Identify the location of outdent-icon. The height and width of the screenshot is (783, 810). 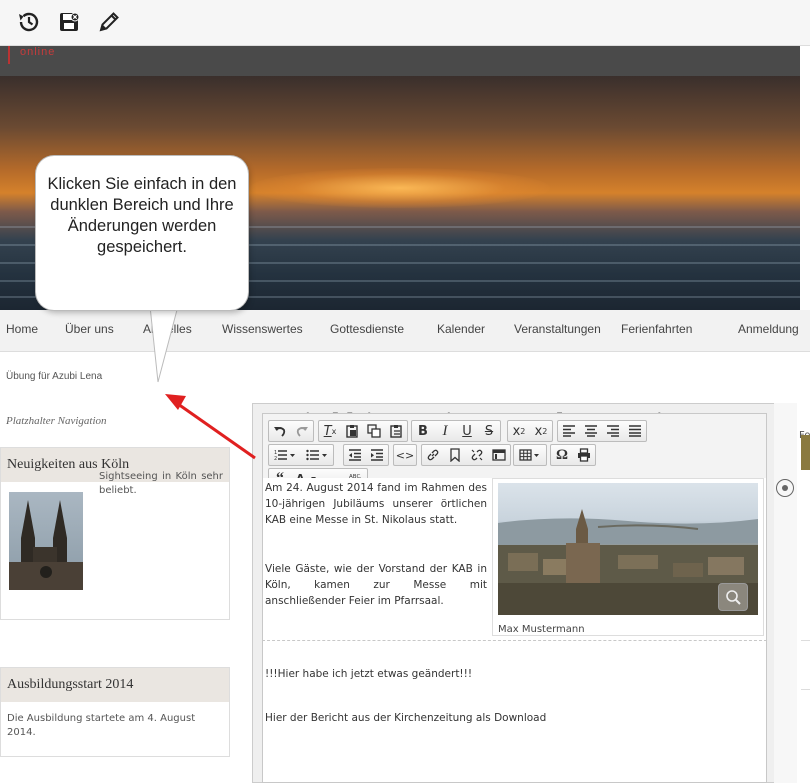
(355, 455).